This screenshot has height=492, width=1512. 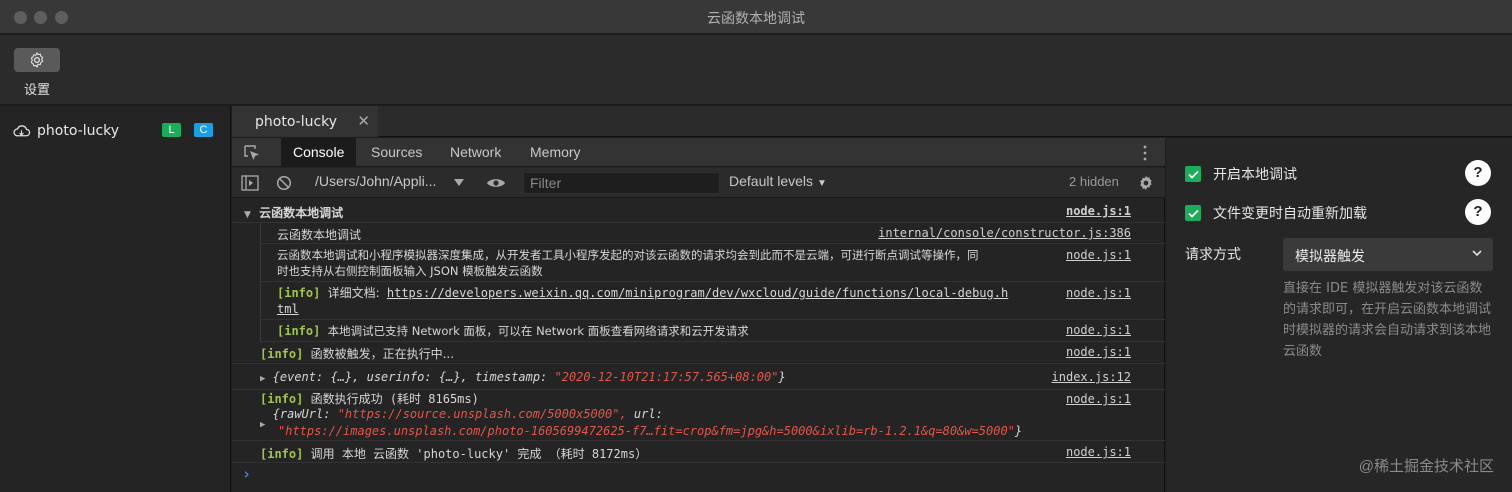 What do you see at coordinates (1004, 233) in the screenshot?
I see `source-link: internal/console/constructor.js:386` at bounding box center [1004, 233].